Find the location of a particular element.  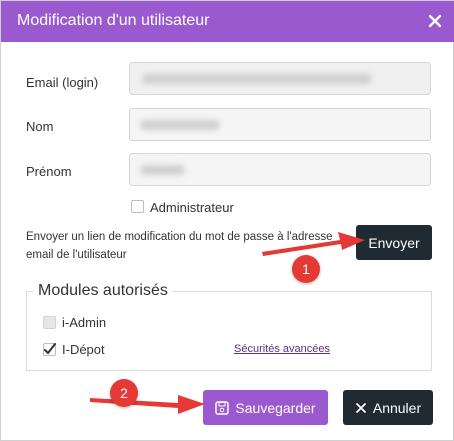

save-icon is located at coordinates (222, 407).